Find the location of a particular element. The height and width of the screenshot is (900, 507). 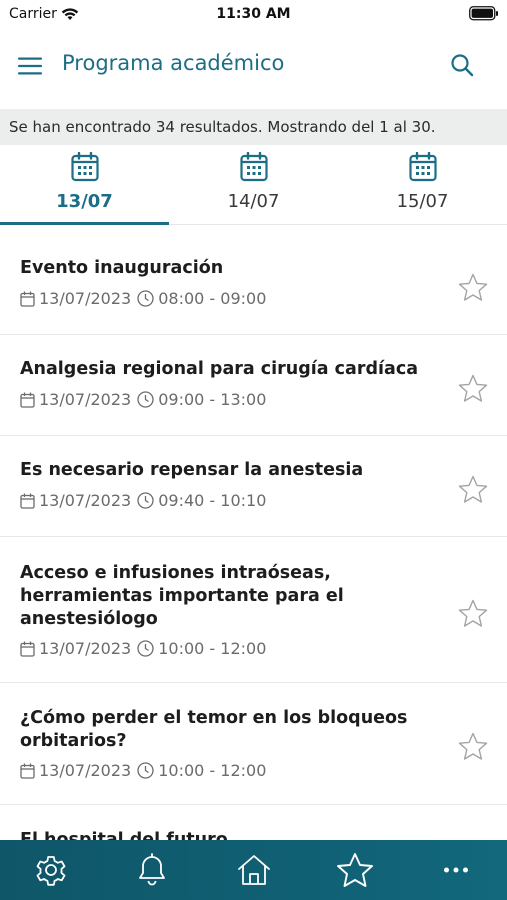

bell-icon is located at coordinates (152, 869).